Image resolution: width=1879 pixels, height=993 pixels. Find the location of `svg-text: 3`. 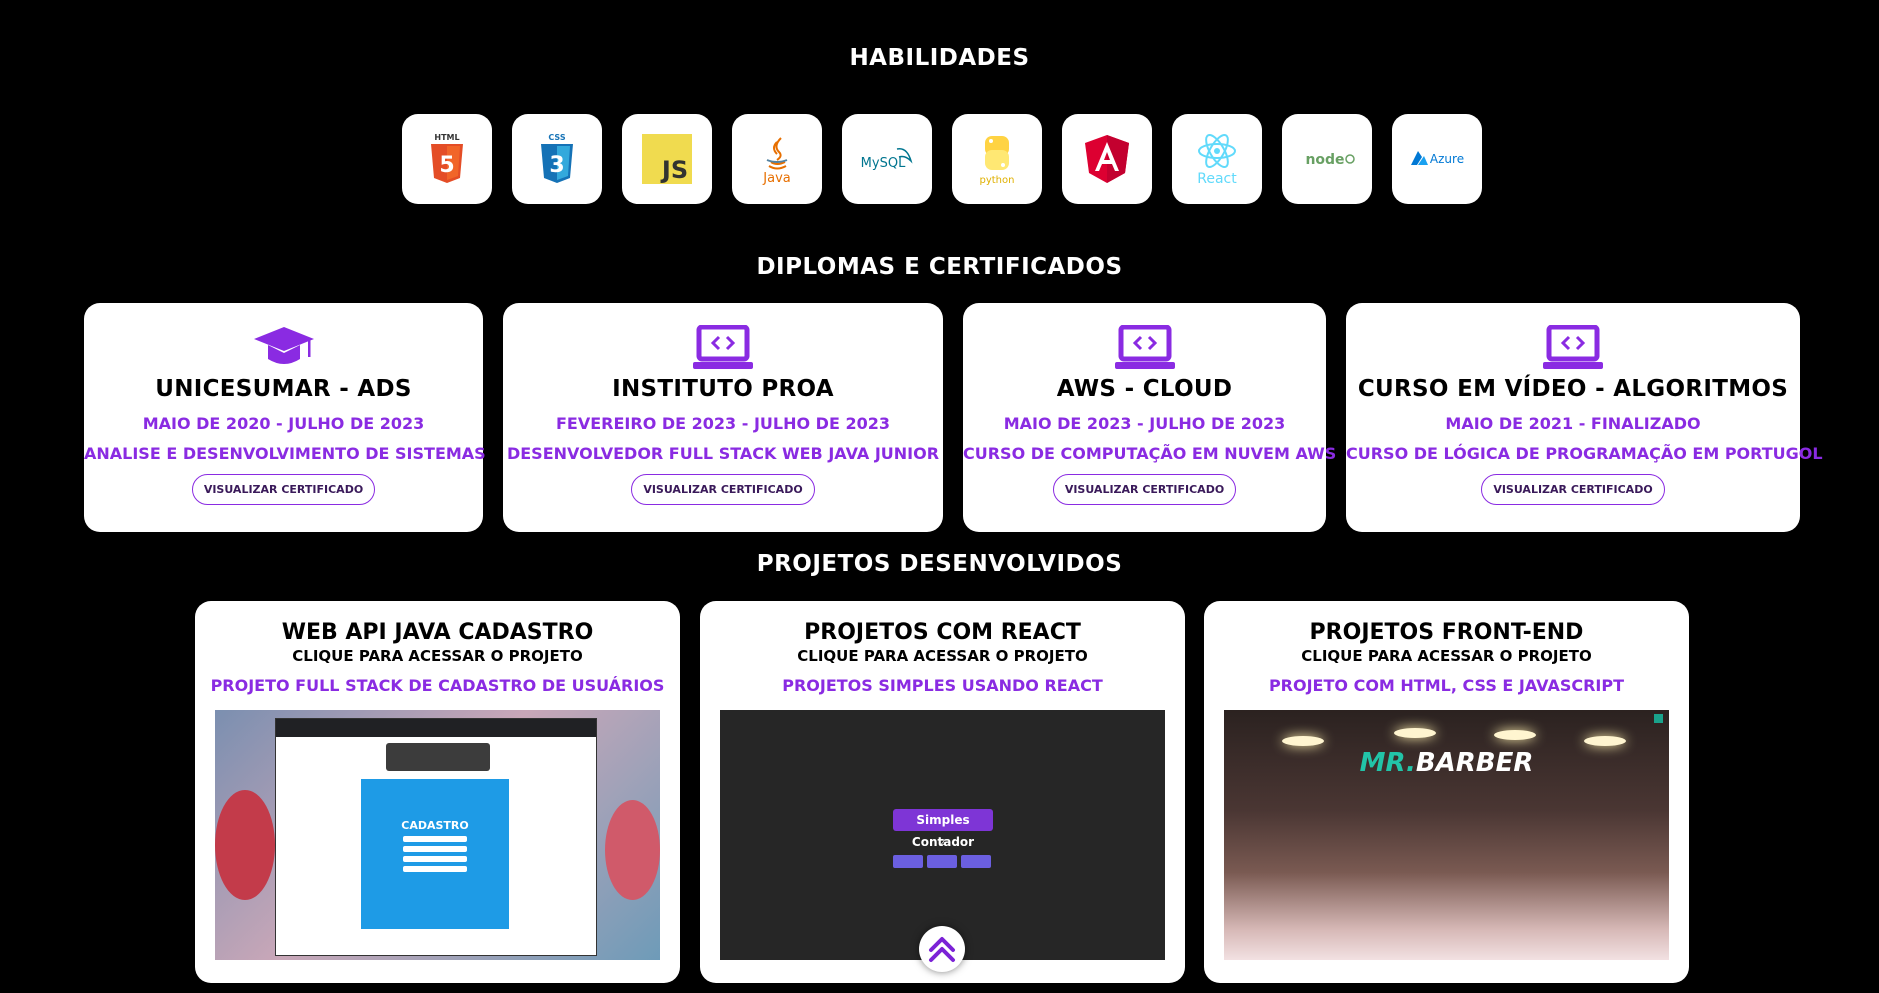

svg-text: 3 is located at coordinates (556, 165).